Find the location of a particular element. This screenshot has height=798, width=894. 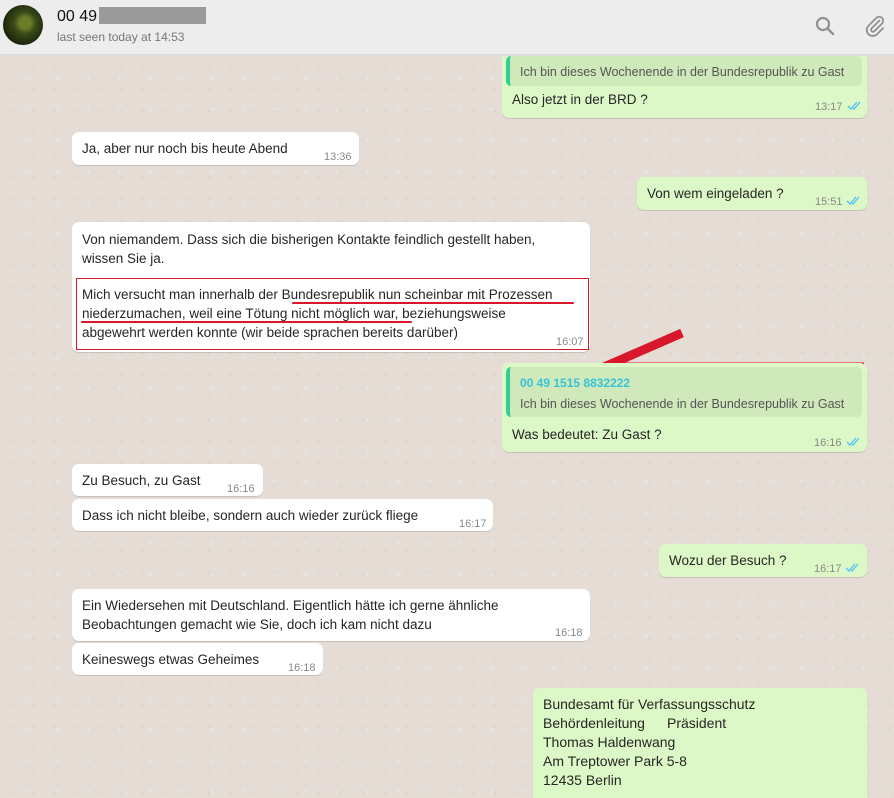

highlight-box is located at coordinates (332, 314).